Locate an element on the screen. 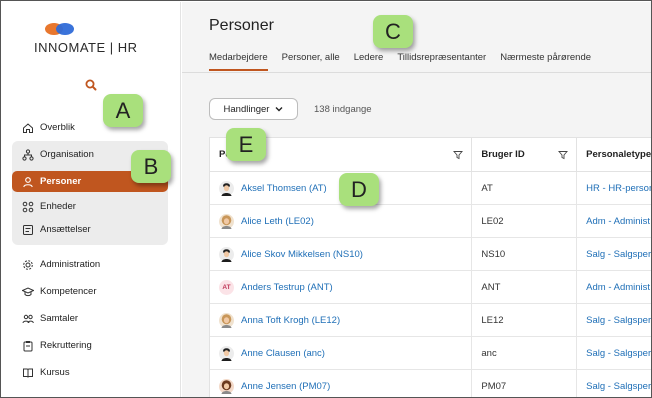  entry-count: 138 indgange is located at coordinates (343, 109).